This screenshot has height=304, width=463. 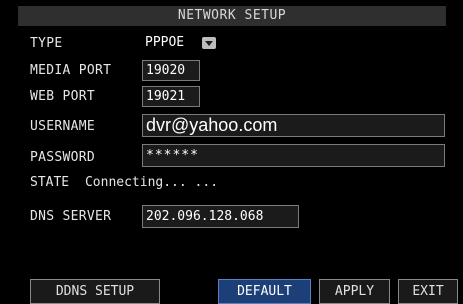 What do you see at coordinates (71, 216) in the screenshot?
I see `dns-server-label: DNS SERVER` at bounding box center [71, 216].